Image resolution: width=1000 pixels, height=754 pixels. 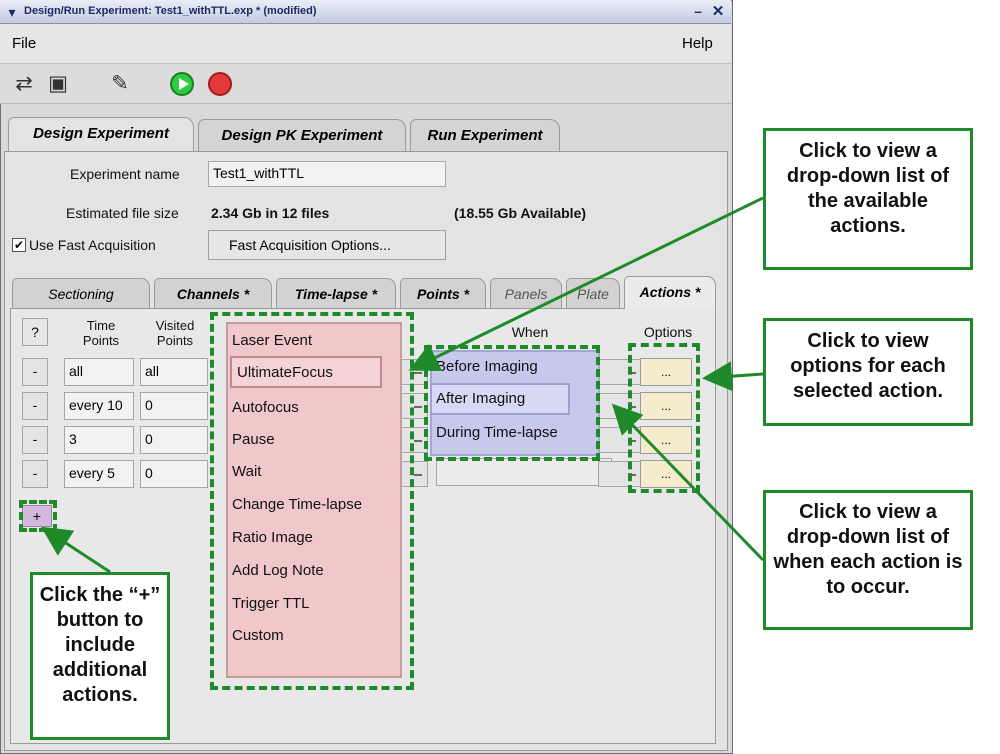 I want to click on arrow-to-action-dropdown, so click(x=586, y=283).